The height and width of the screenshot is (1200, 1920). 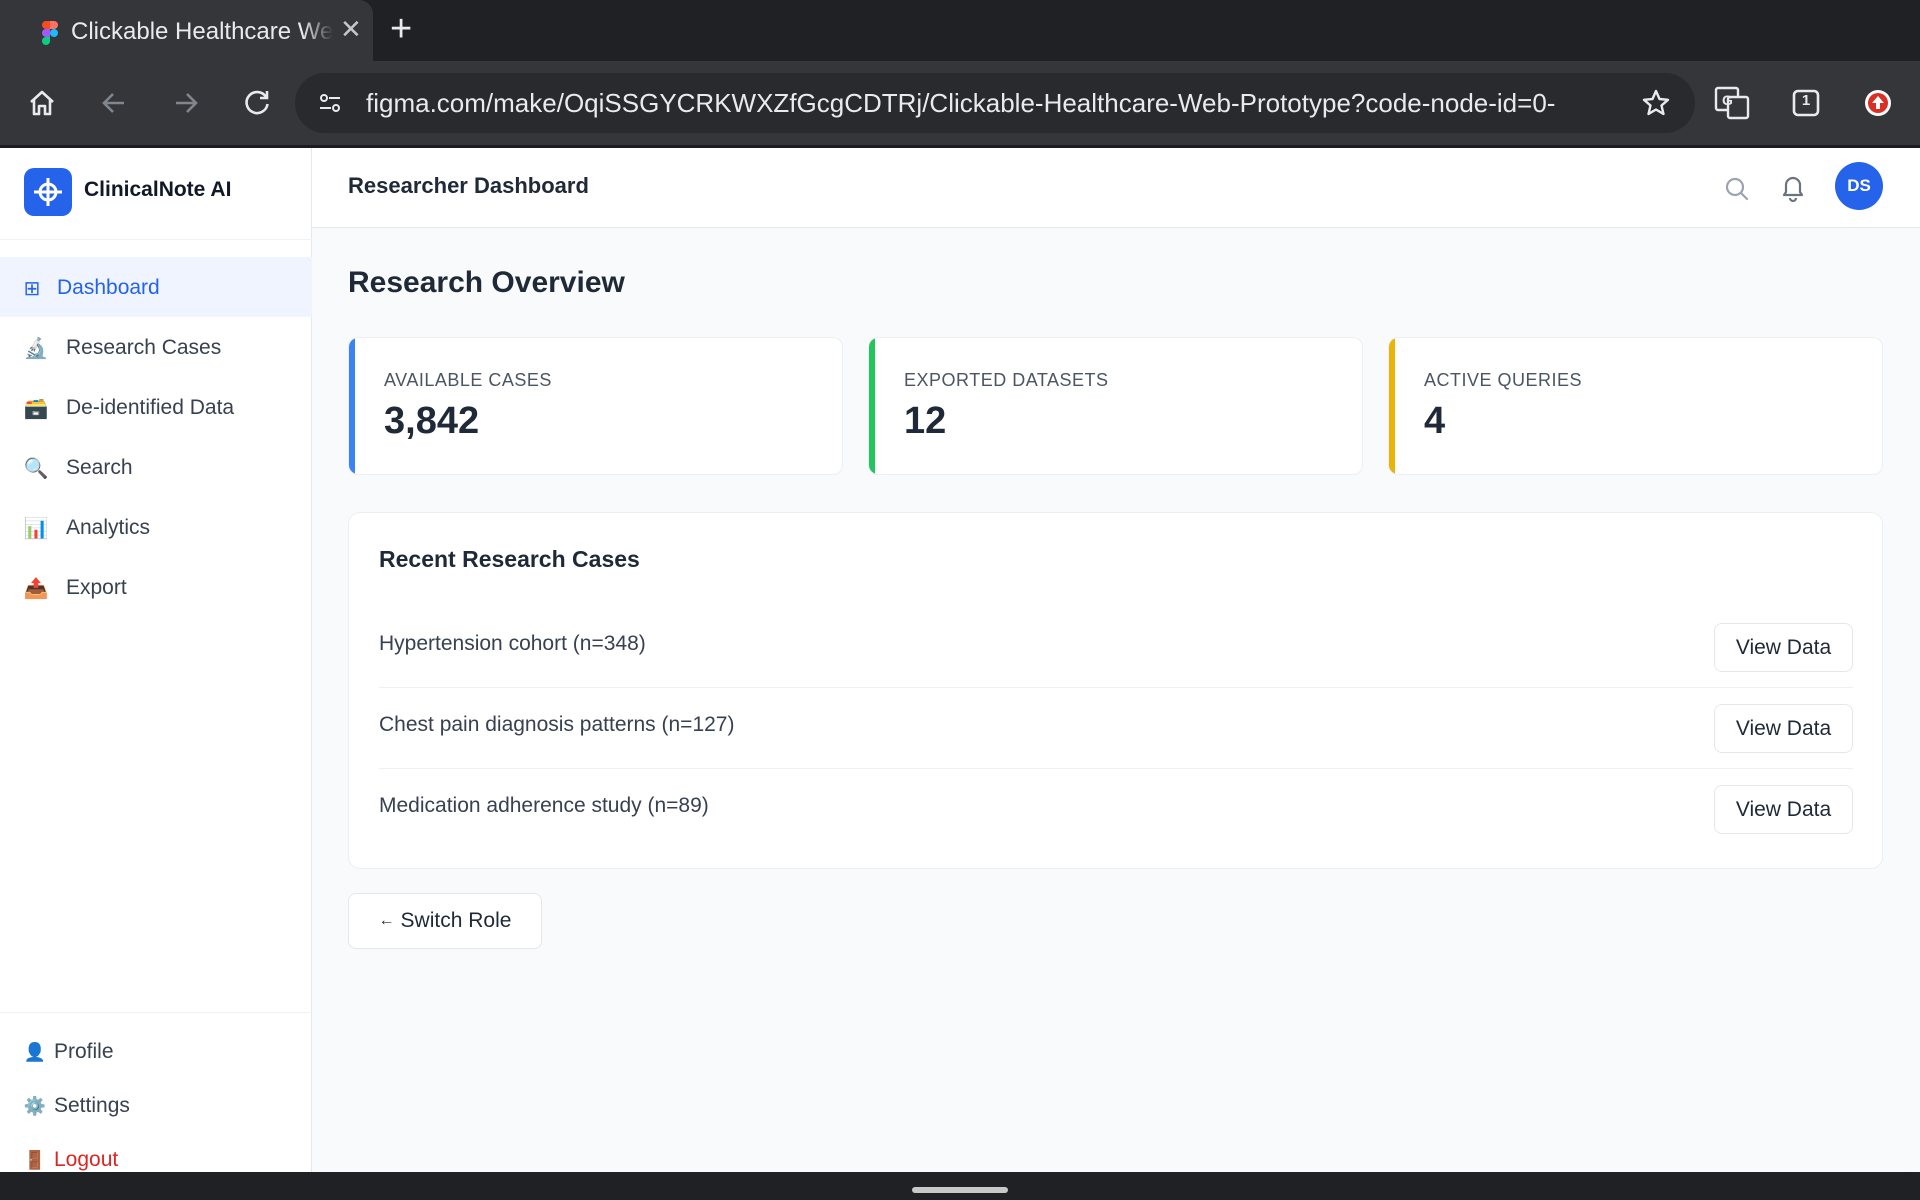 I want to click on site-settings-icon, so click(x=330, y=103).